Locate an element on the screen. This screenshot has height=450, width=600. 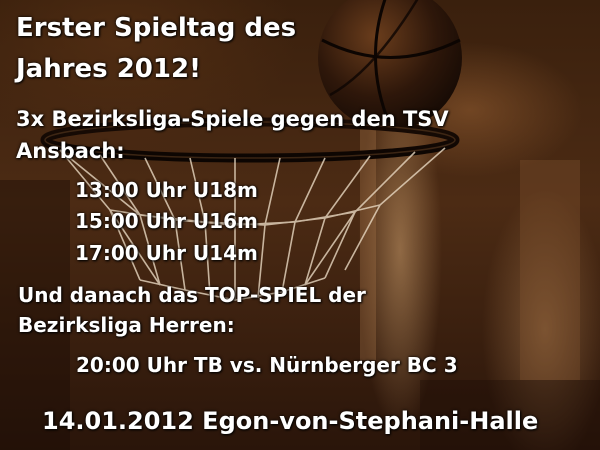
title-line-2: Jahres 2012! is located at coordinates (108, 69).